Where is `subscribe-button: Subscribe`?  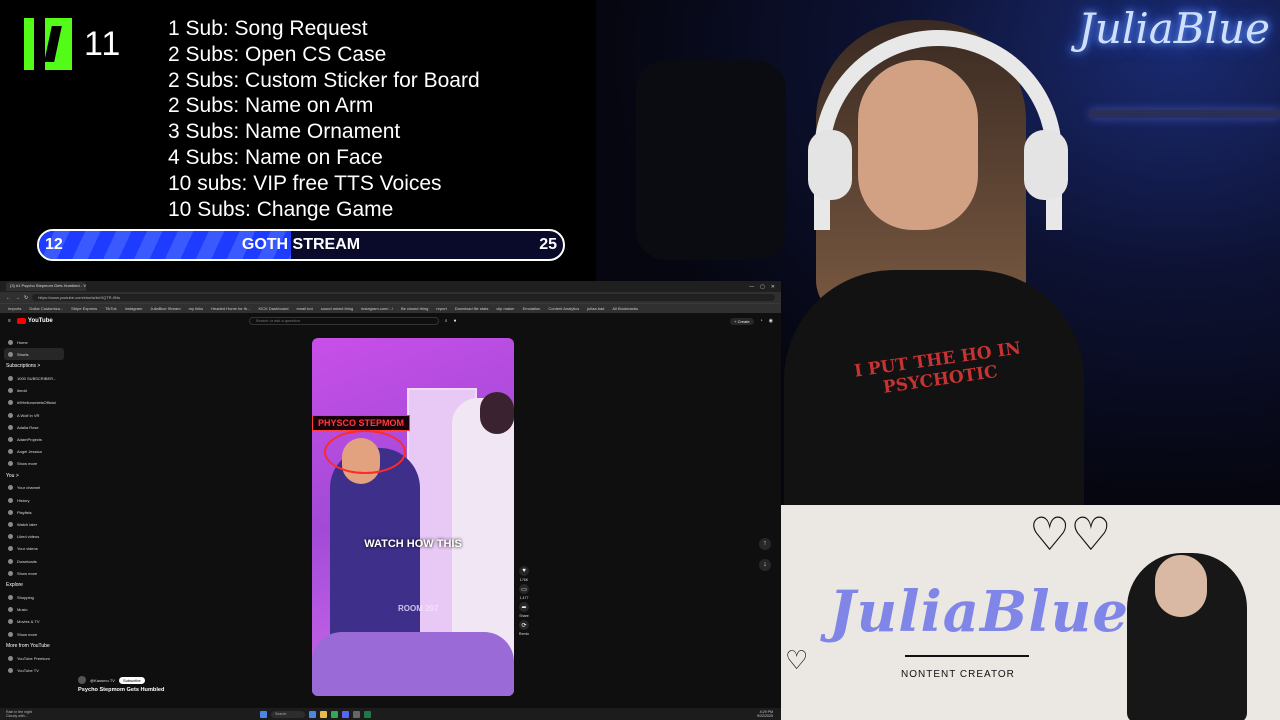
subscribe-button: Subscribe is located at coordinates (131, 680).